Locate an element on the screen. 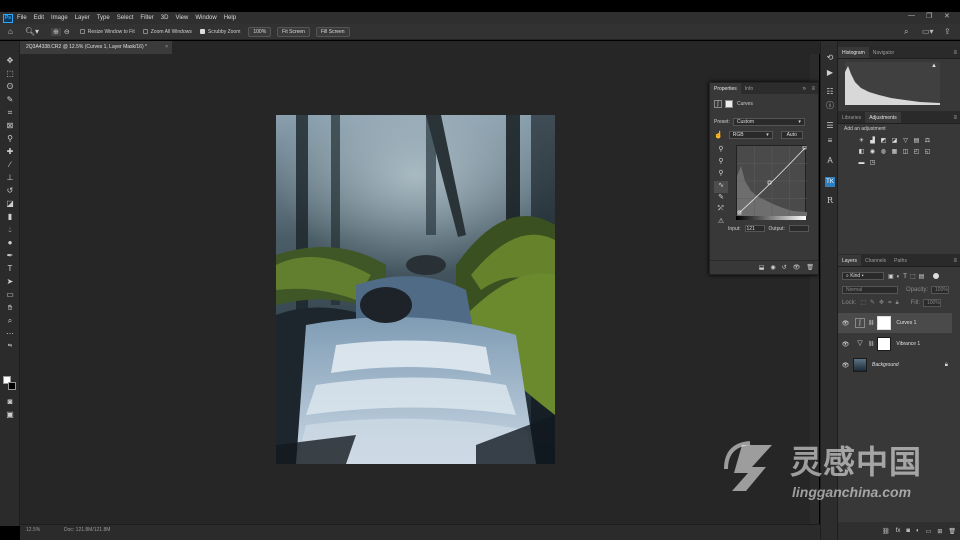  menu-file: File is located at coordinates (22, 18).